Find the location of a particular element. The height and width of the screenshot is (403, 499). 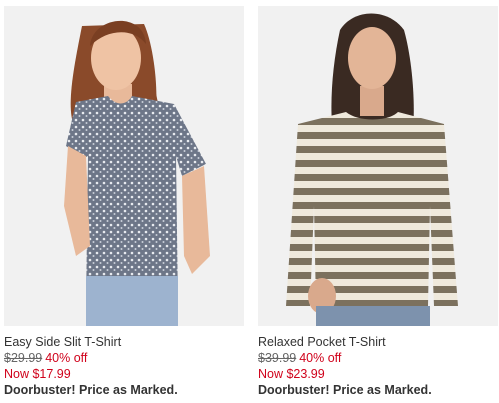

product-name: Easy Side Slit T-Shirt is located at coordinates (124, 342).